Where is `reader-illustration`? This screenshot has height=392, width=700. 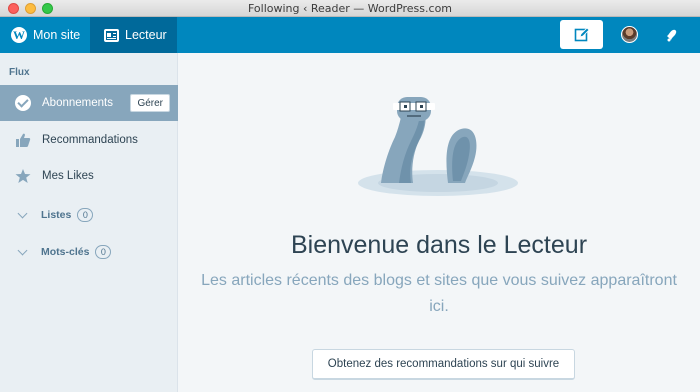
reader-illustration is located at coordinates (438, 146).